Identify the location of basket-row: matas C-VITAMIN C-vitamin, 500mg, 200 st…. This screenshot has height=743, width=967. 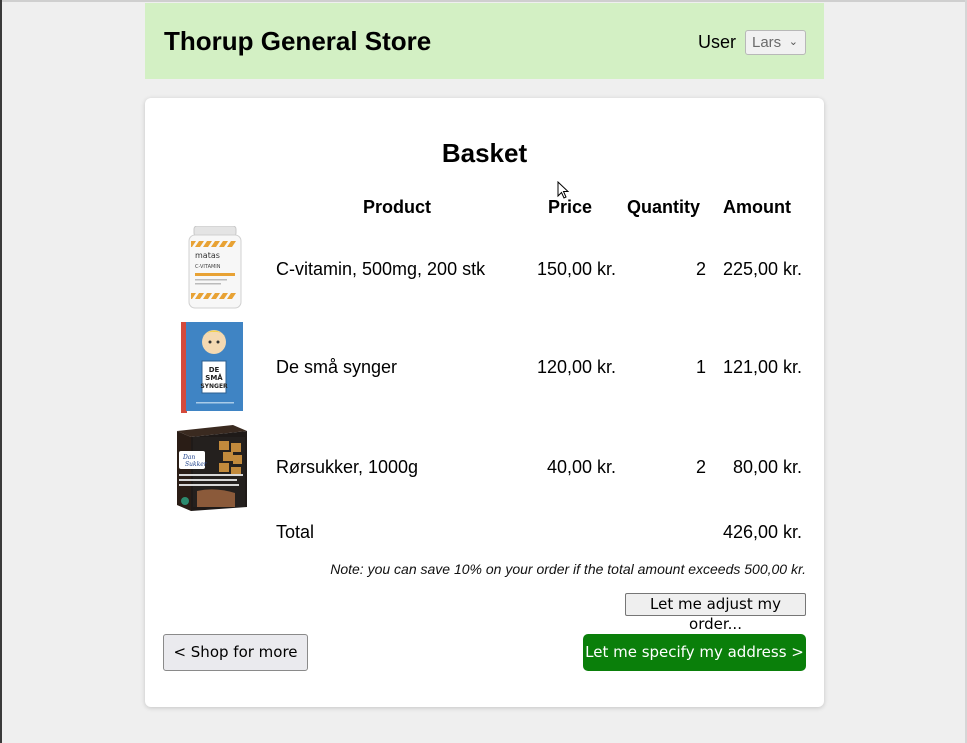
(484, 268).